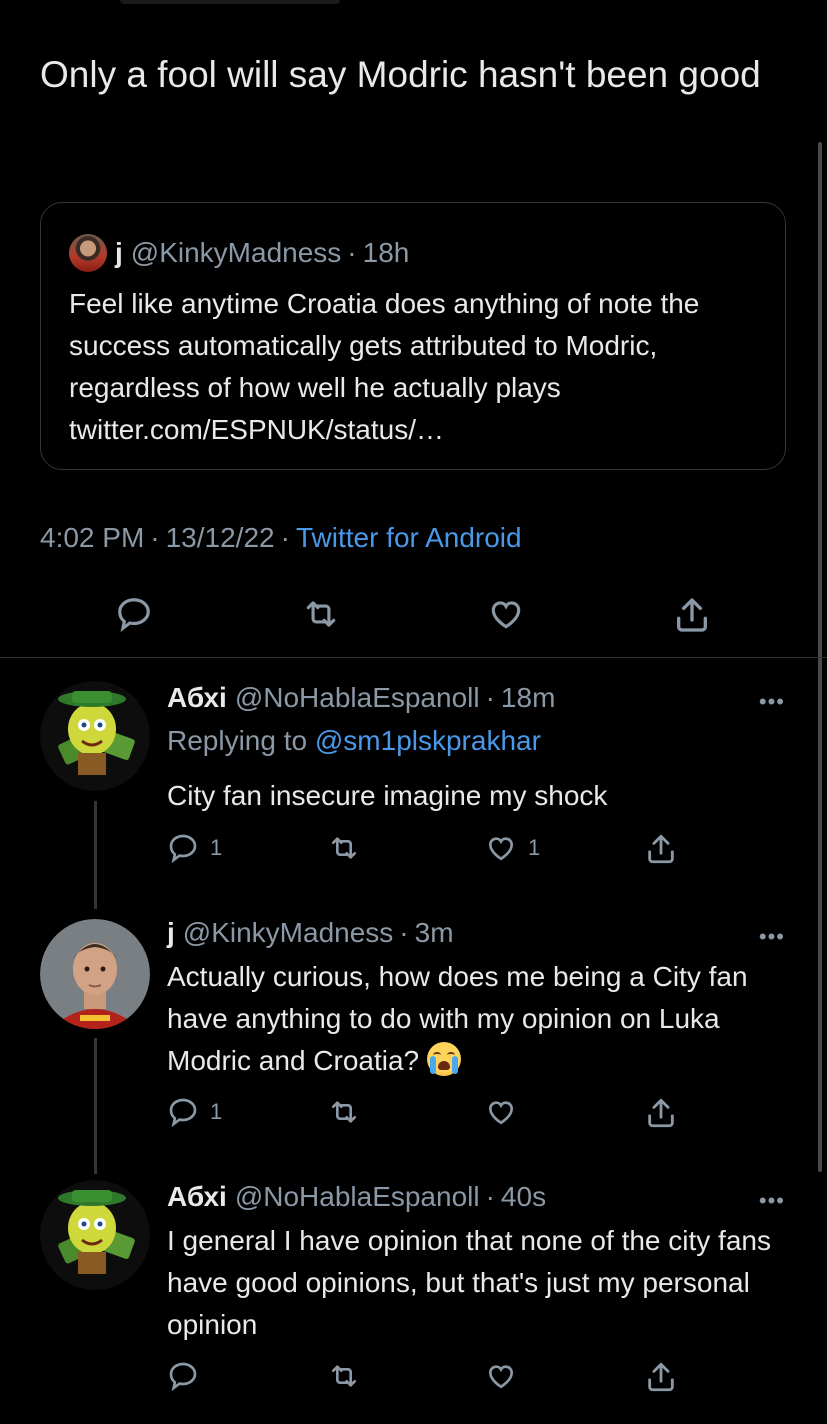  I want to click on reply-header: Абхі @NoHablaEspanoll · 18m, so click(361, 698).